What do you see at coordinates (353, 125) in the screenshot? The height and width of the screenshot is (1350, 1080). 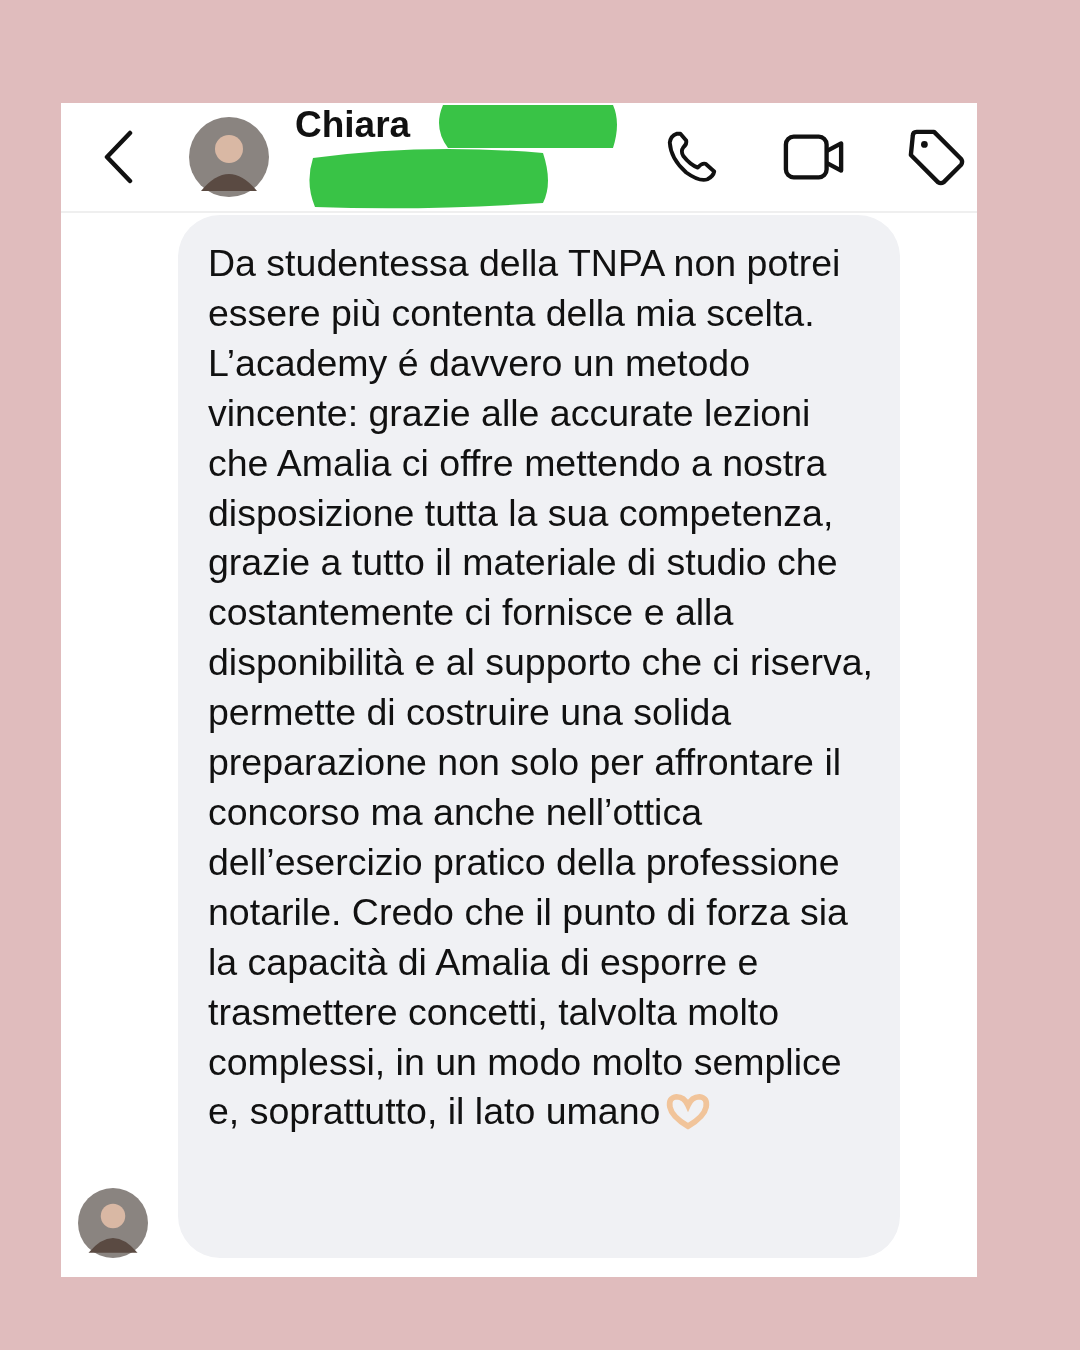 I see `contact-name: Chiara` at bounding box center [353, 125].